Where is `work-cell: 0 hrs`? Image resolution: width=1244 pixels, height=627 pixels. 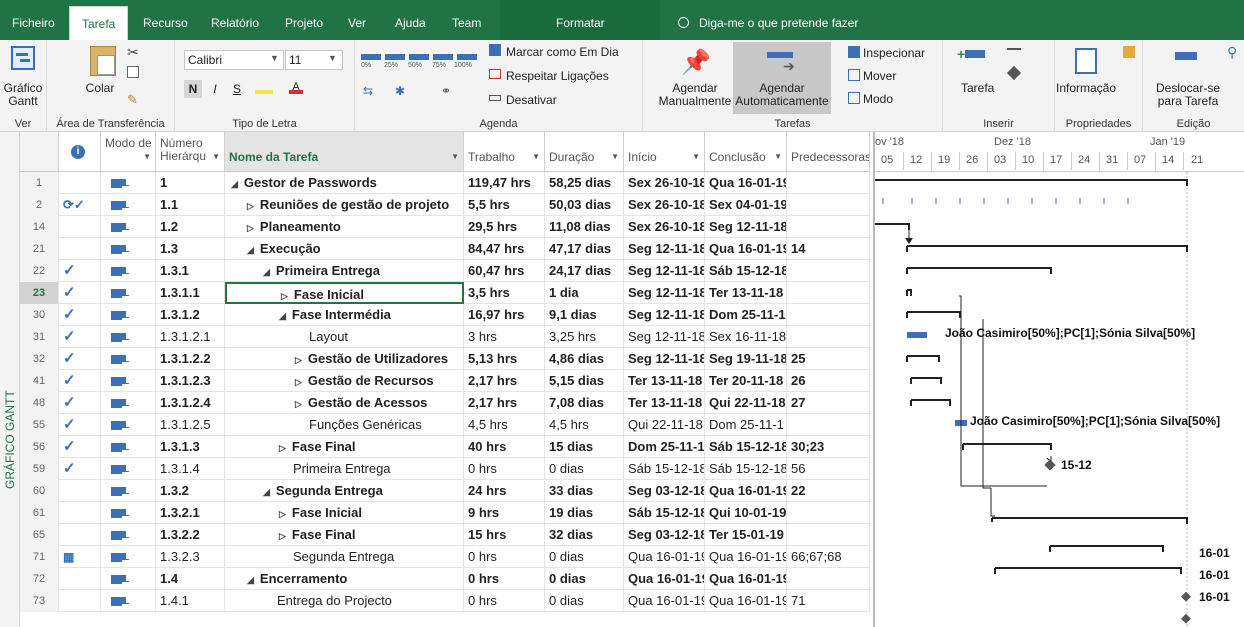
work-cell: 0 hrs is located at coordinates (504, 601).